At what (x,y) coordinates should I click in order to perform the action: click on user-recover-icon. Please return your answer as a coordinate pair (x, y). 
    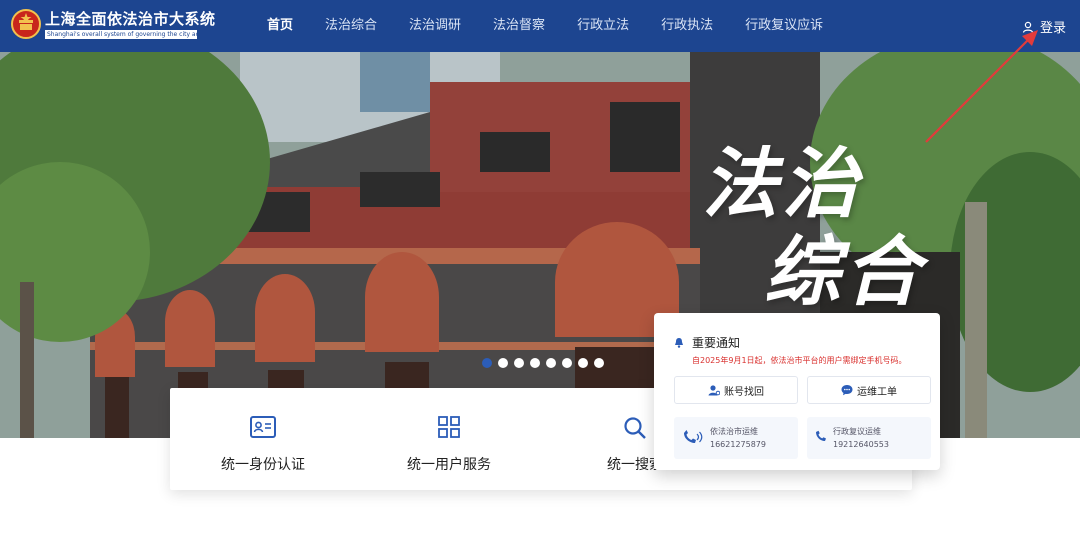
    Looking at the image, I should click on (714, 390).